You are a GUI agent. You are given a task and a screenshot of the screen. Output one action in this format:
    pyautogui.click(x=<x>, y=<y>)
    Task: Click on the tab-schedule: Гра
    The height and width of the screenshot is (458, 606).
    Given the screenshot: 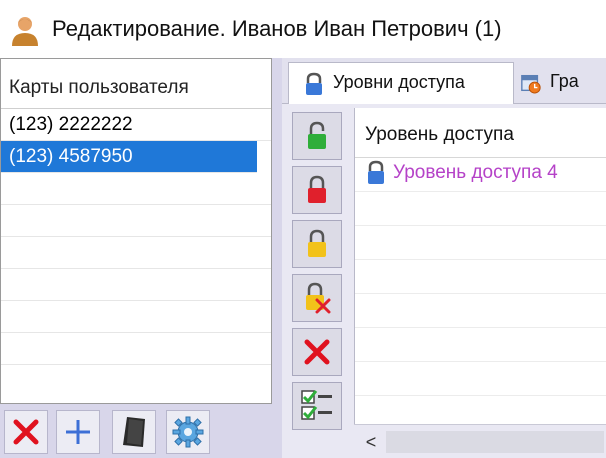 What is the action you would take?
    pyautogui.click(x=560, y=83)
    